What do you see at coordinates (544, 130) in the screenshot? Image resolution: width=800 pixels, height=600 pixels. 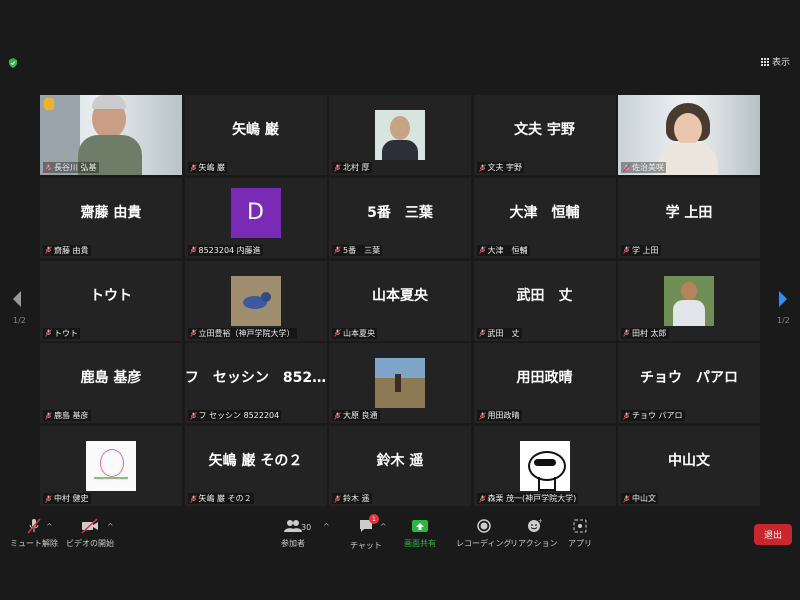 I see `participant-display-name: 文夫 宇野` at bounding box center [544, 130].